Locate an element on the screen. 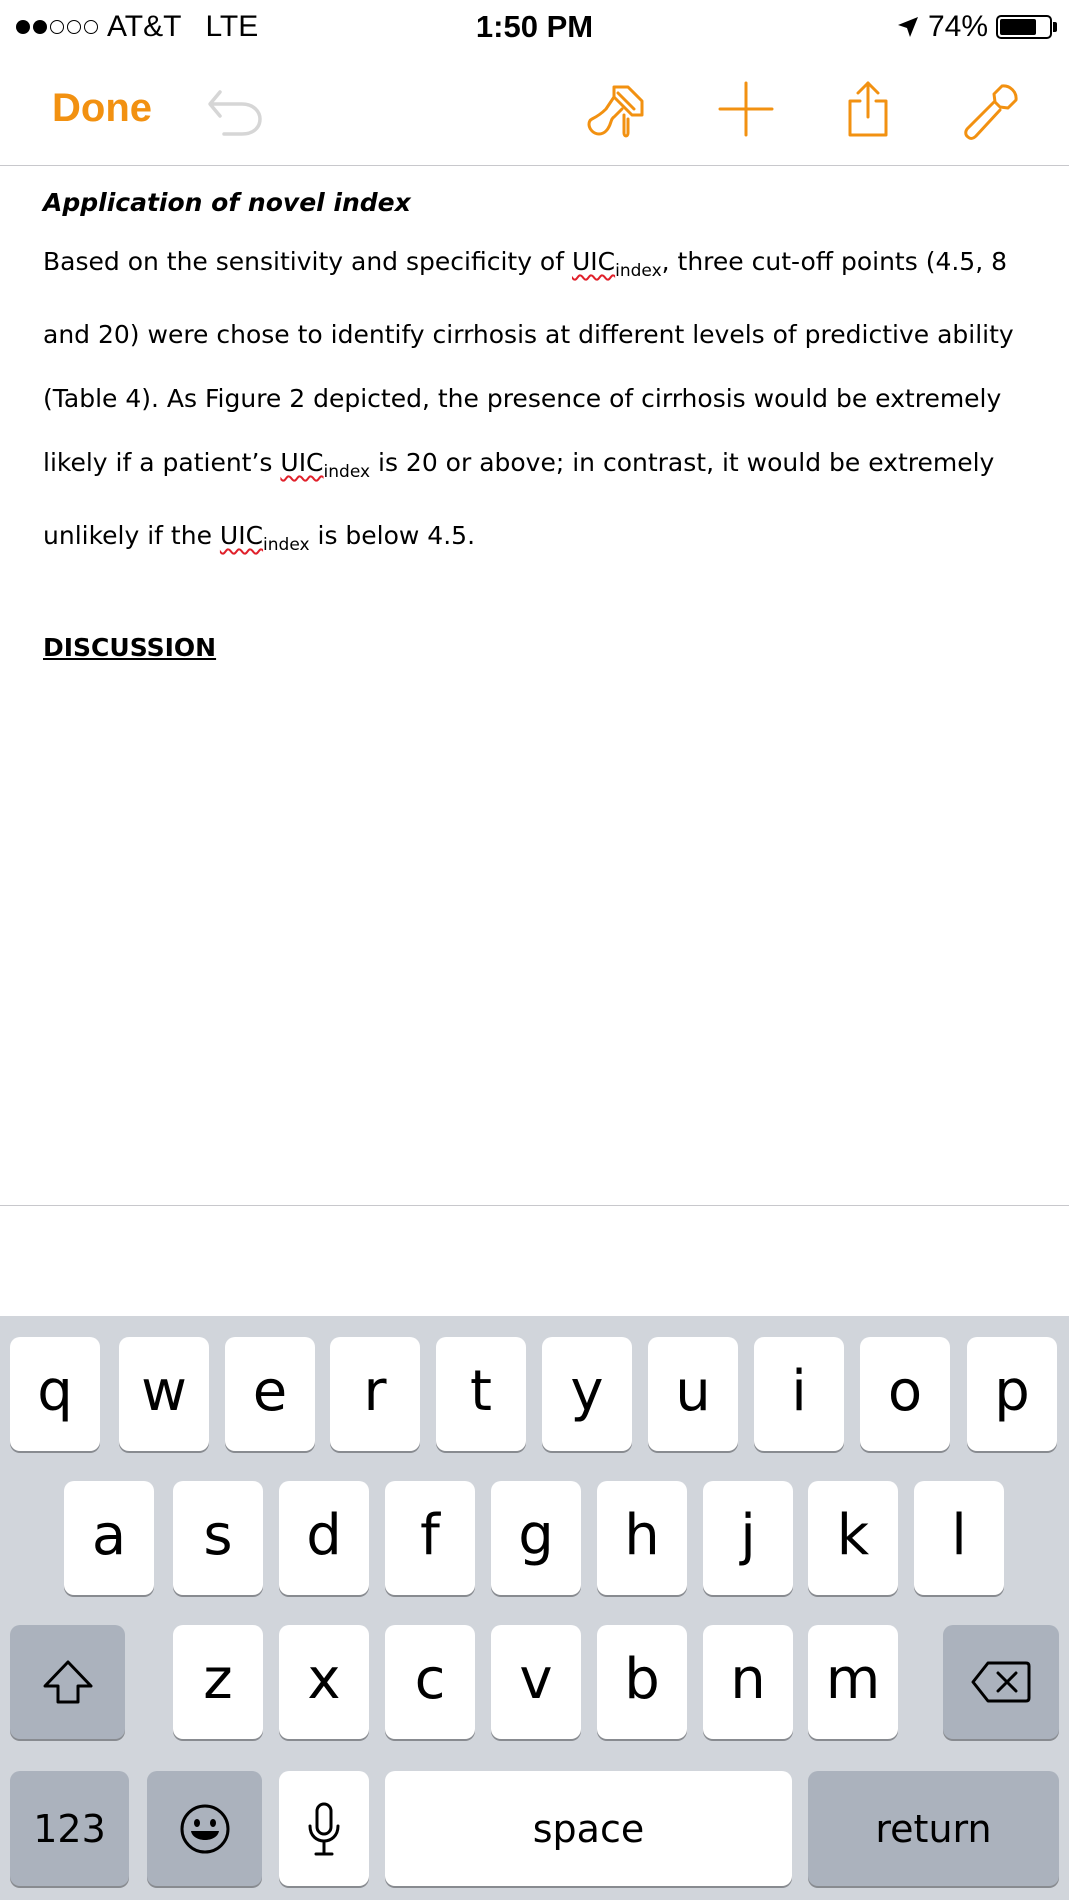 The image size is (1069, 1900). location-arrow-icon is located at coordinates (907, 27).